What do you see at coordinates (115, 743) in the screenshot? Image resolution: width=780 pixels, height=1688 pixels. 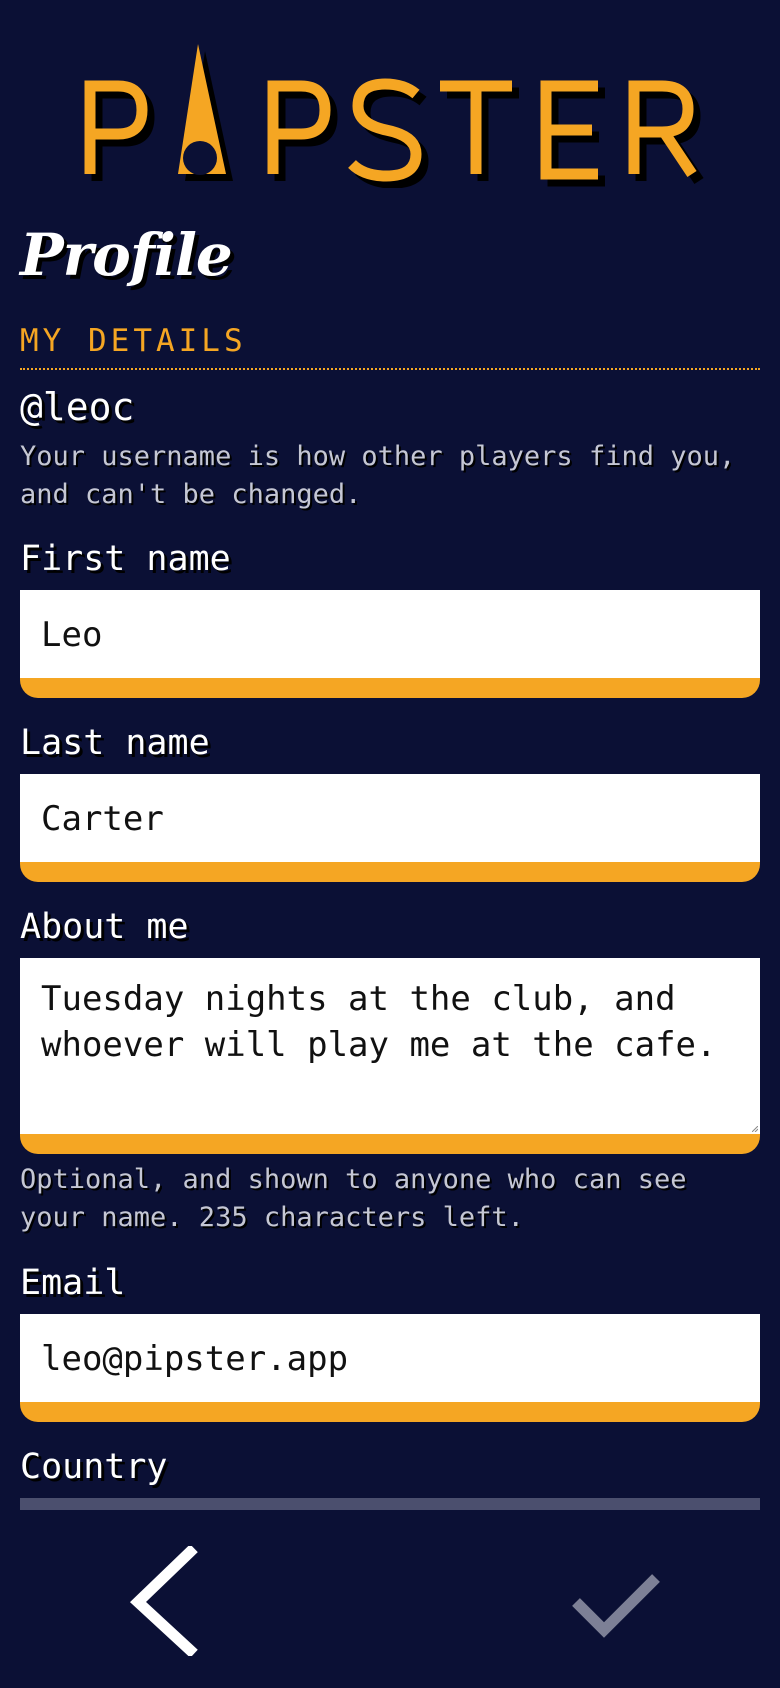 I see `last-name-label: Last name` at bounding box center [115, 743].